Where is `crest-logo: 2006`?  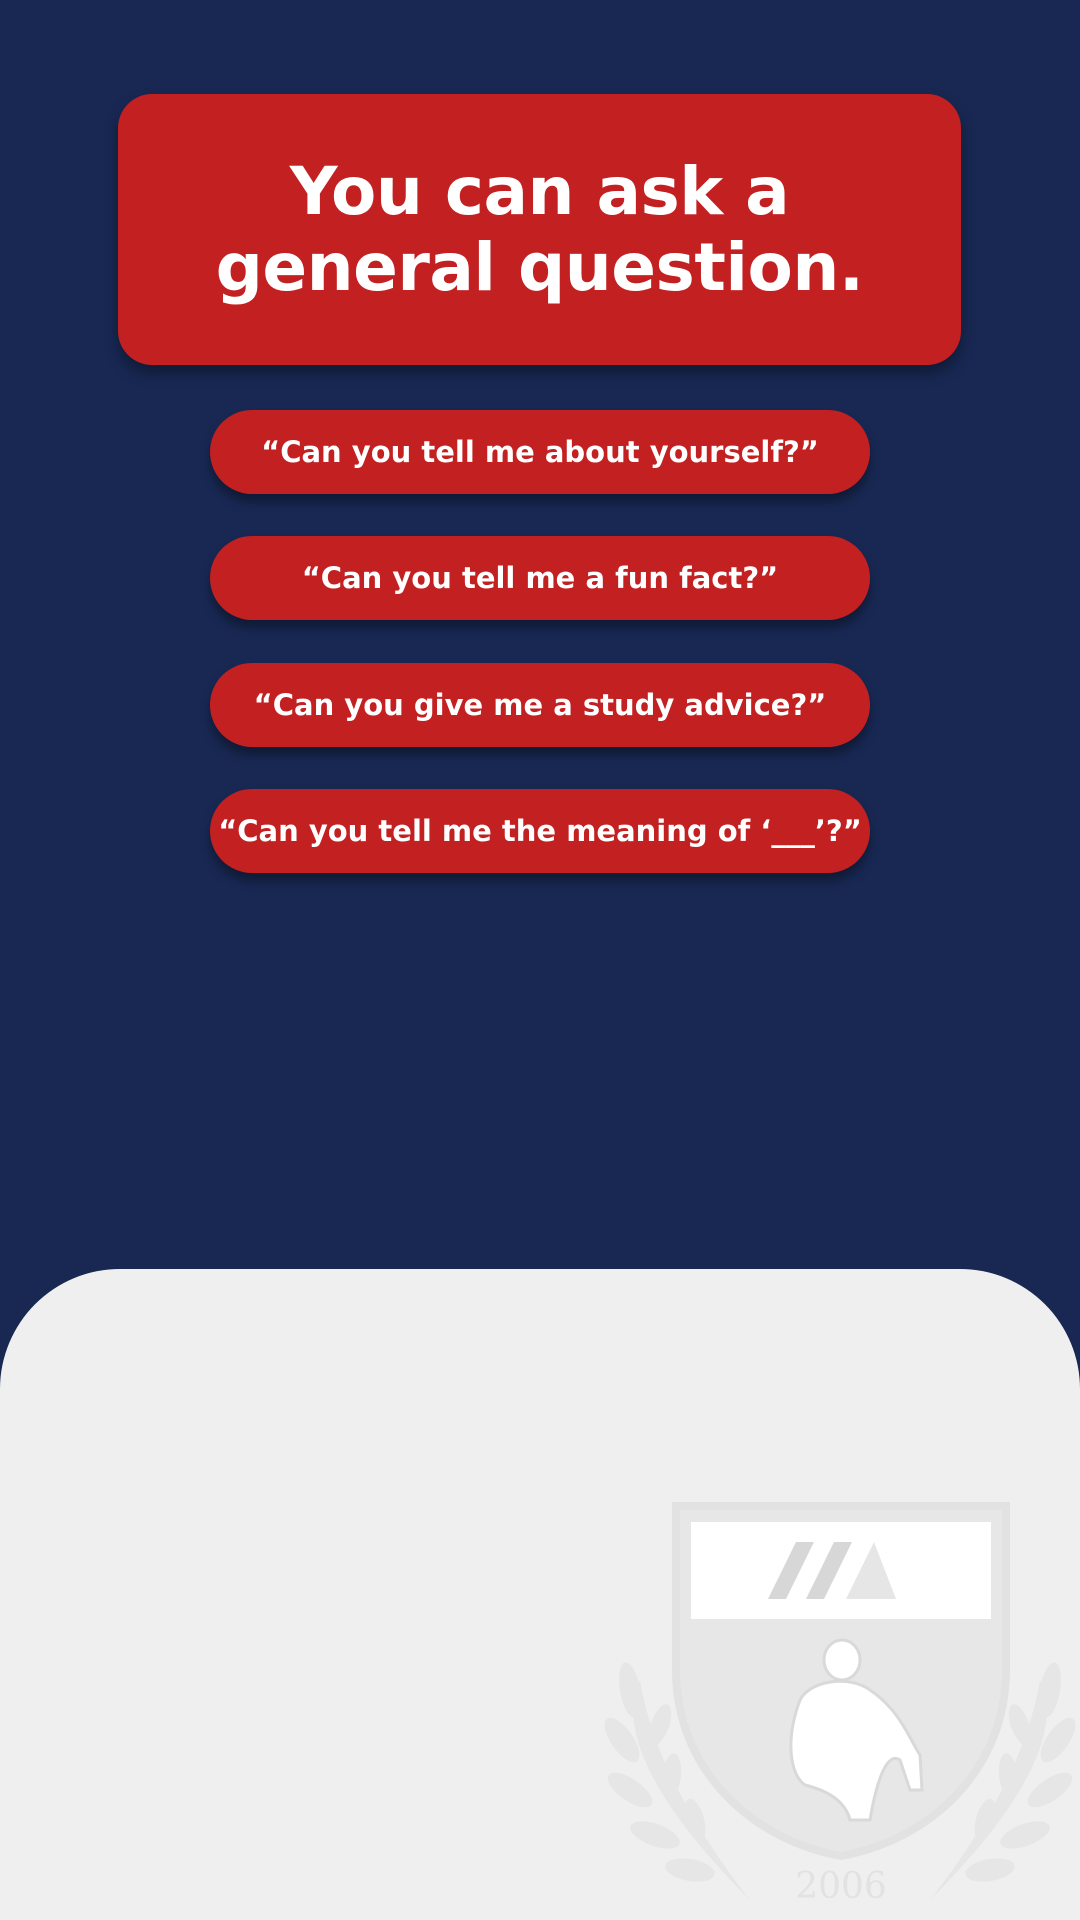
crest-logo: 2006 is located at coordinates (840, 1704).